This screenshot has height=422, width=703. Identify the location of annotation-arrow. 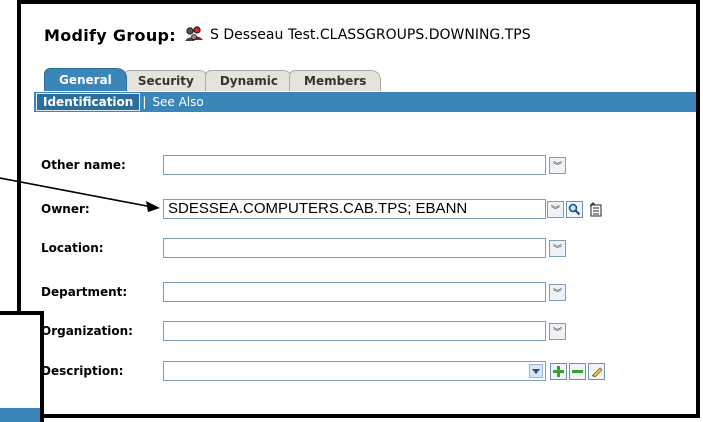
(80, 194).